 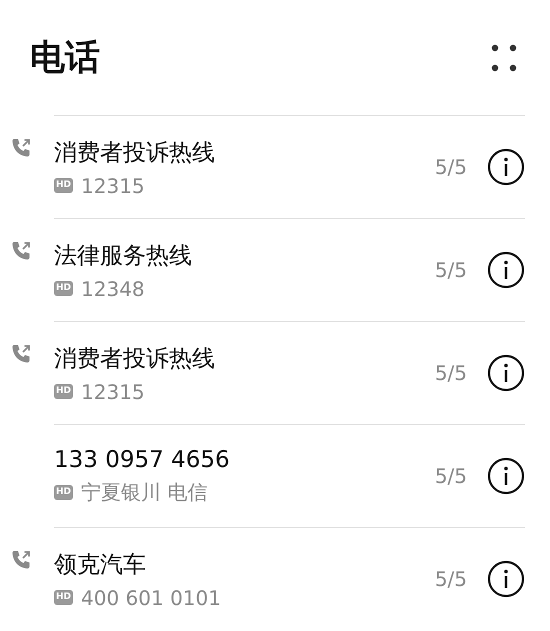 I want to click on call-entry: 领克汽车 HD 400 601 0101 5/5, so click(x=270, y=579).